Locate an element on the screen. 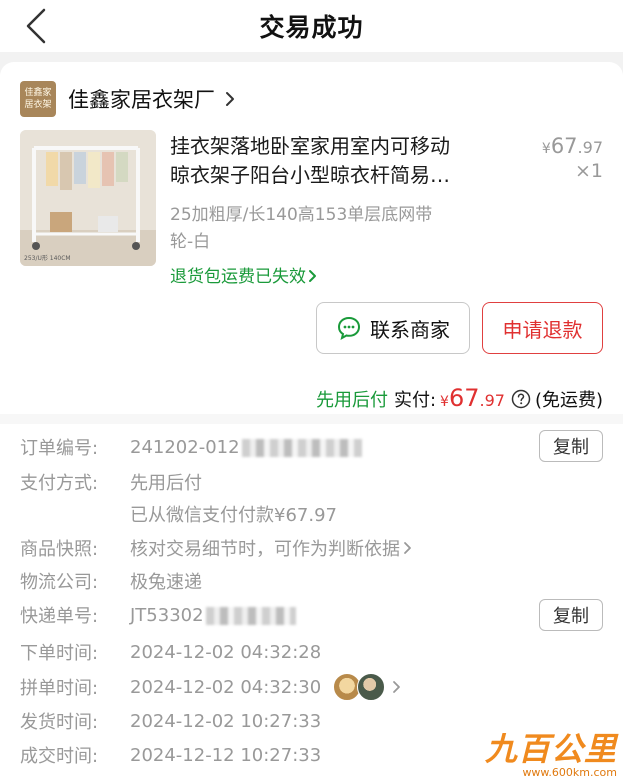  paid-amount-dec: .97 is located at coordinates (492, 400).